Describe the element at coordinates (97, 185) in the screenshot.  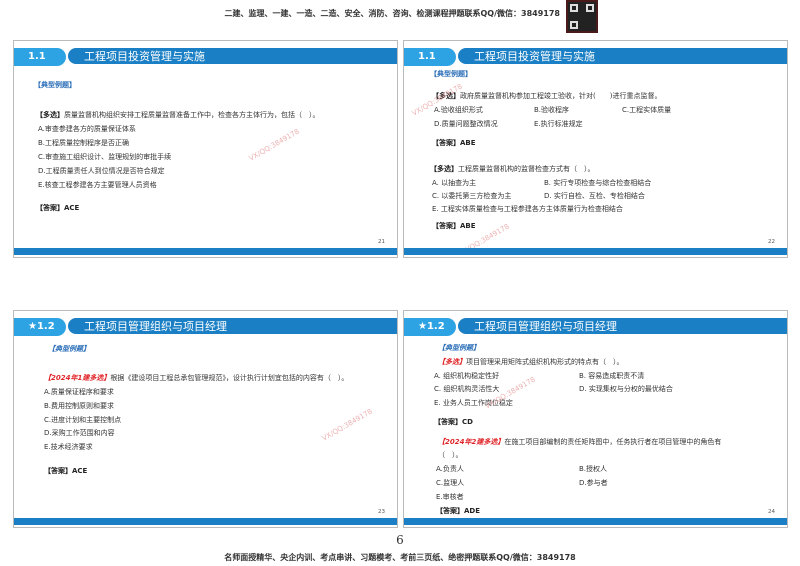
I see `option: E.核查工程参建各方主要管理人员资格` at that location.